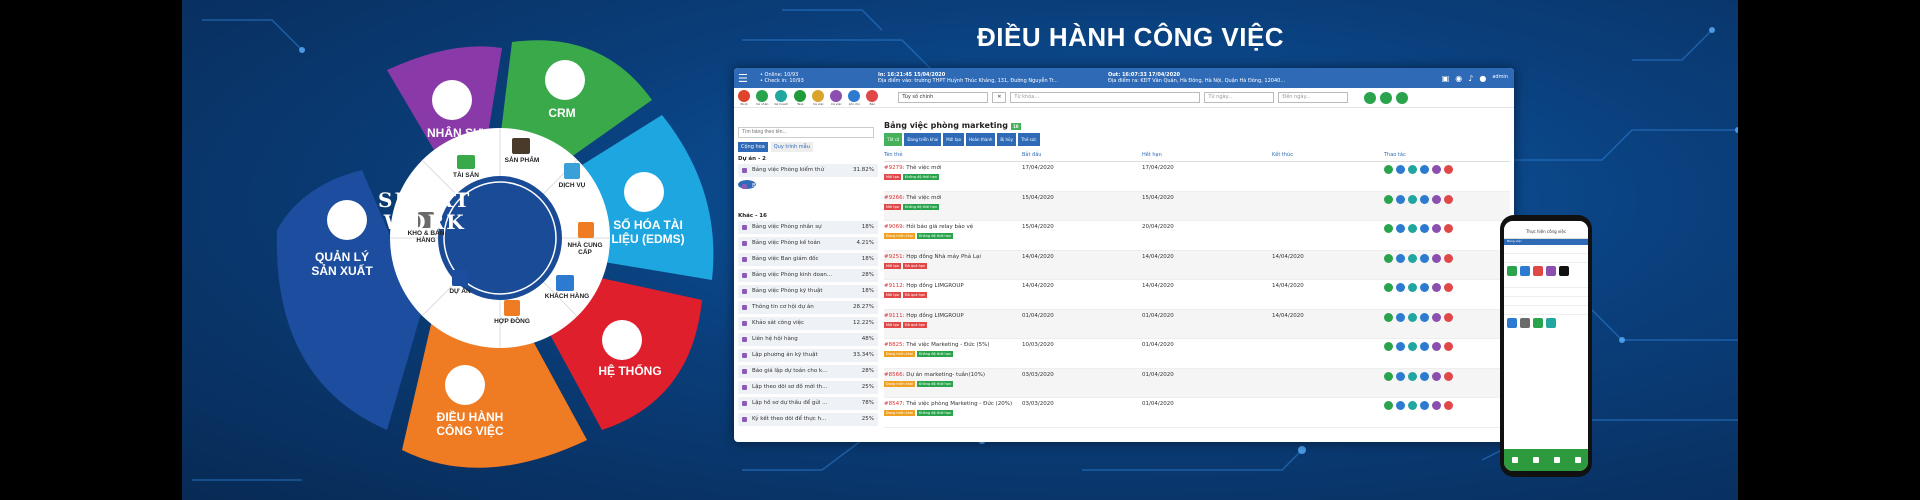 Image resolution: width=1920 pixels, height=500 pixels. What do you see at coordinates (1470, 78) in the screenshot?
I see `bell-icon: ♪` at bounding box center [1470, 78].